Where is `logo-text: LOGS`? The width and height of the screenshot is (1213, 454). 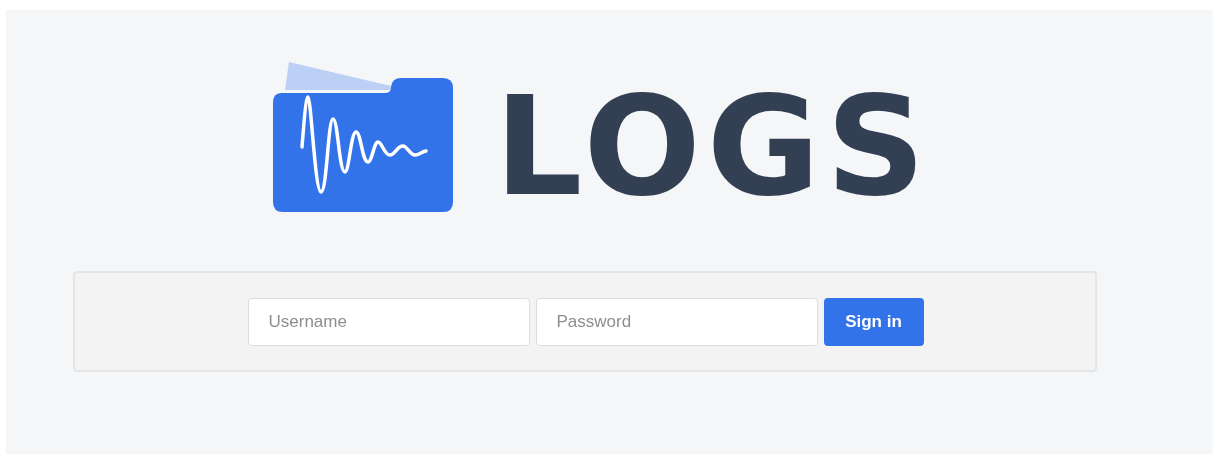
logo-text: LOGS is located at coordinates (713, 147).